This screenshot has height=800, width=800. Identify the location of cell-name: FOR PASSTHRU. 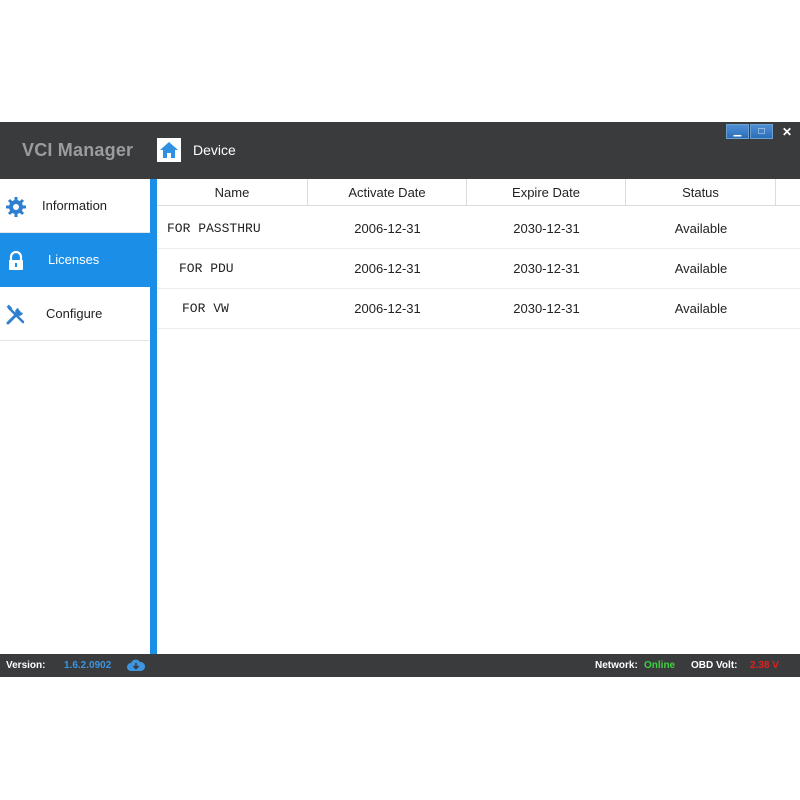
(214, 228).